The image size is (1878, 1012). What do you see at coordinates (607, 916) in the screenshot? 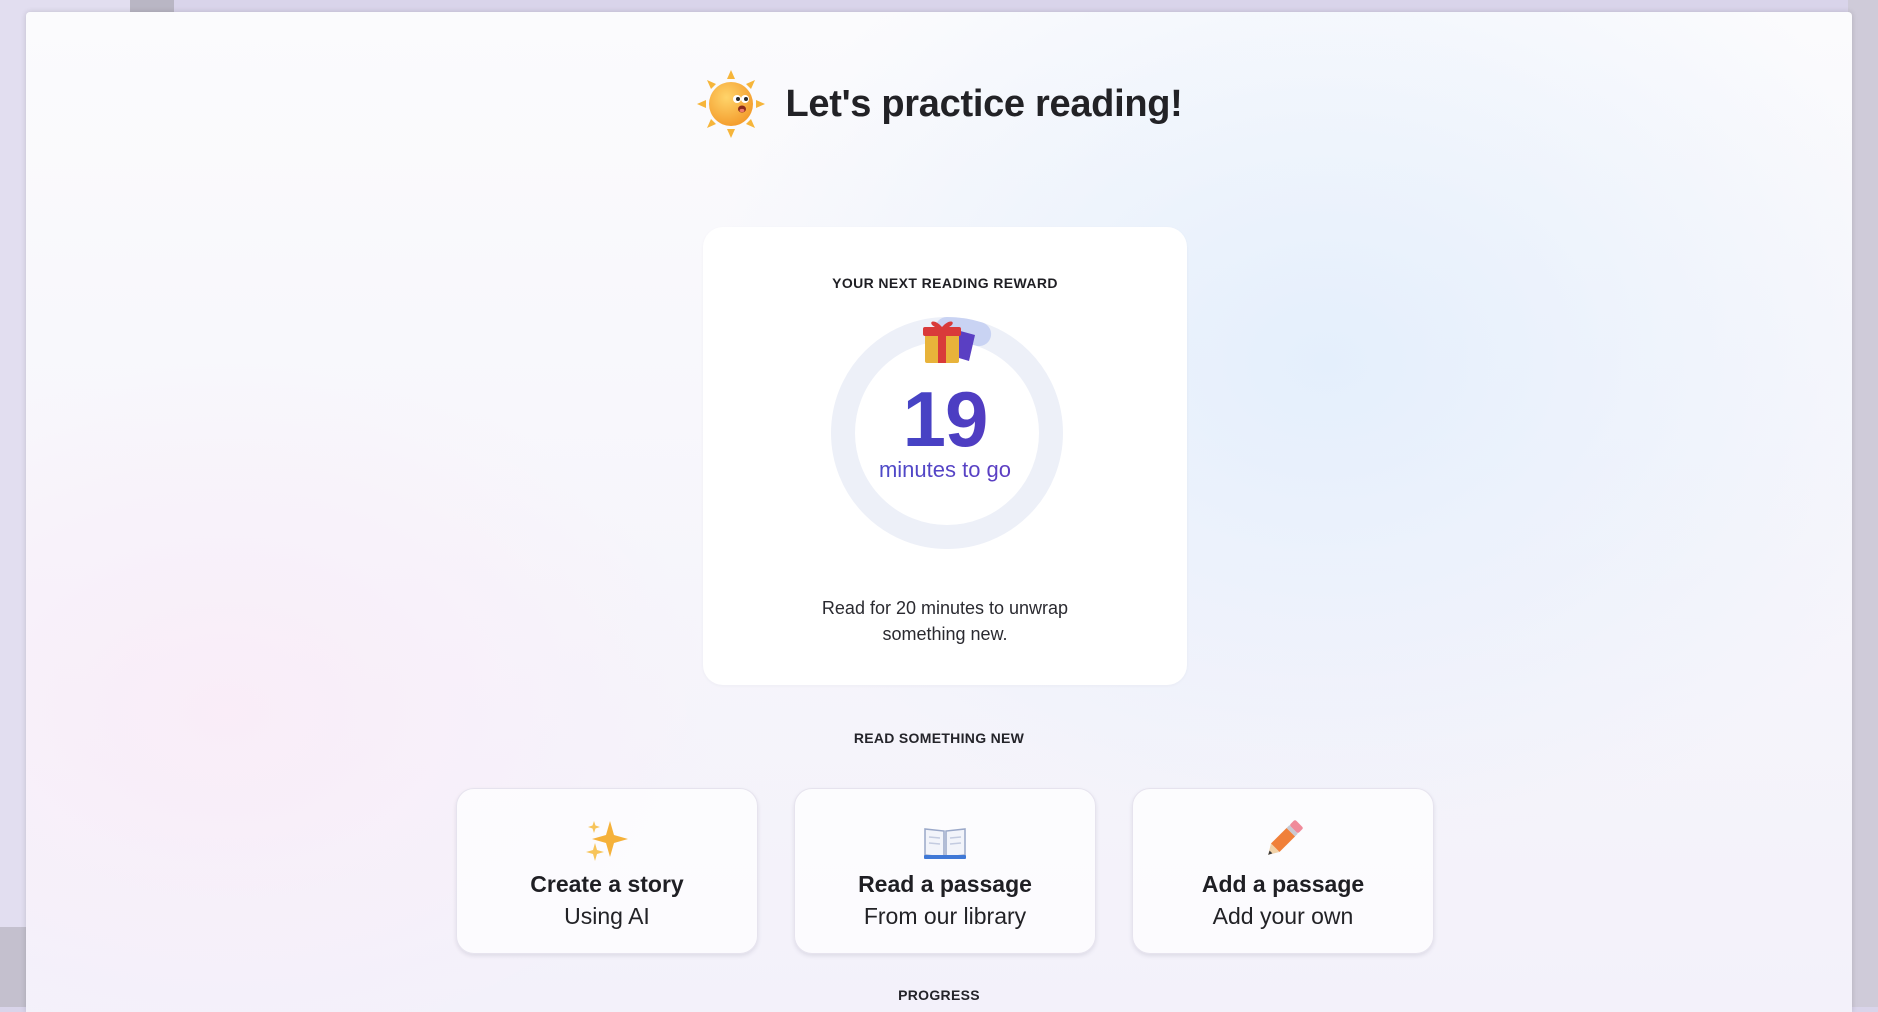
I see `option-subtitle: Using AI` at bounding box center [607, 916].